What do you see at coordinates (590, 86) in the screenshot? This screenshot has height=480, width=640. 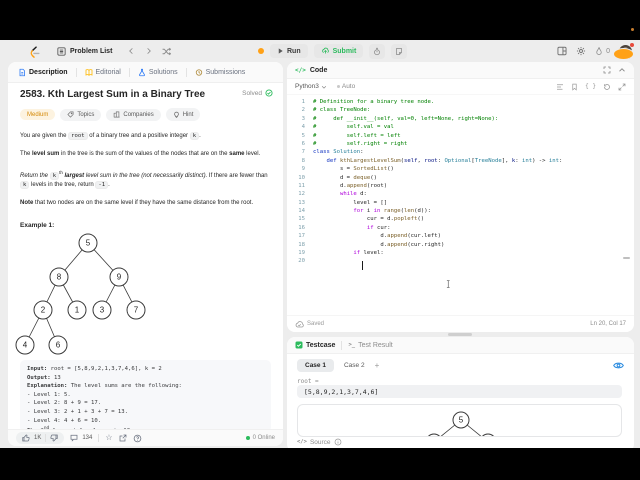 I see `braces-icon: { }` at bounding box center [590, 86].